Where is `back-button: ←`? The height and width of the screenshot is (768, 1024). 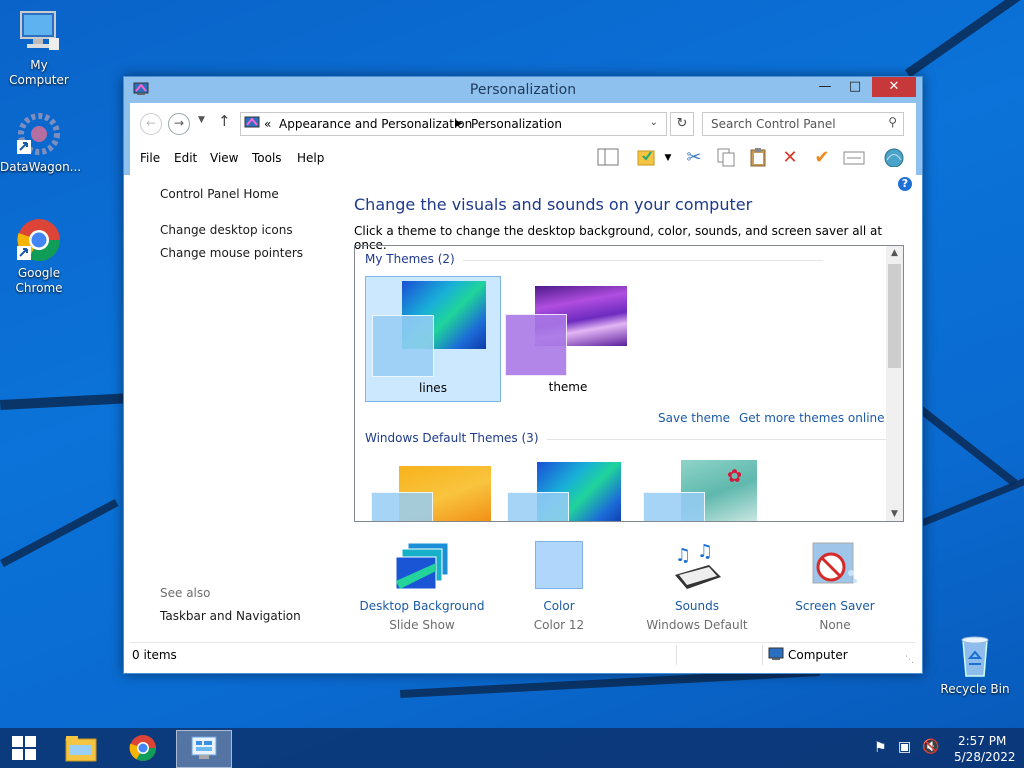 back-button: ← is located at coordinates (151, 124).